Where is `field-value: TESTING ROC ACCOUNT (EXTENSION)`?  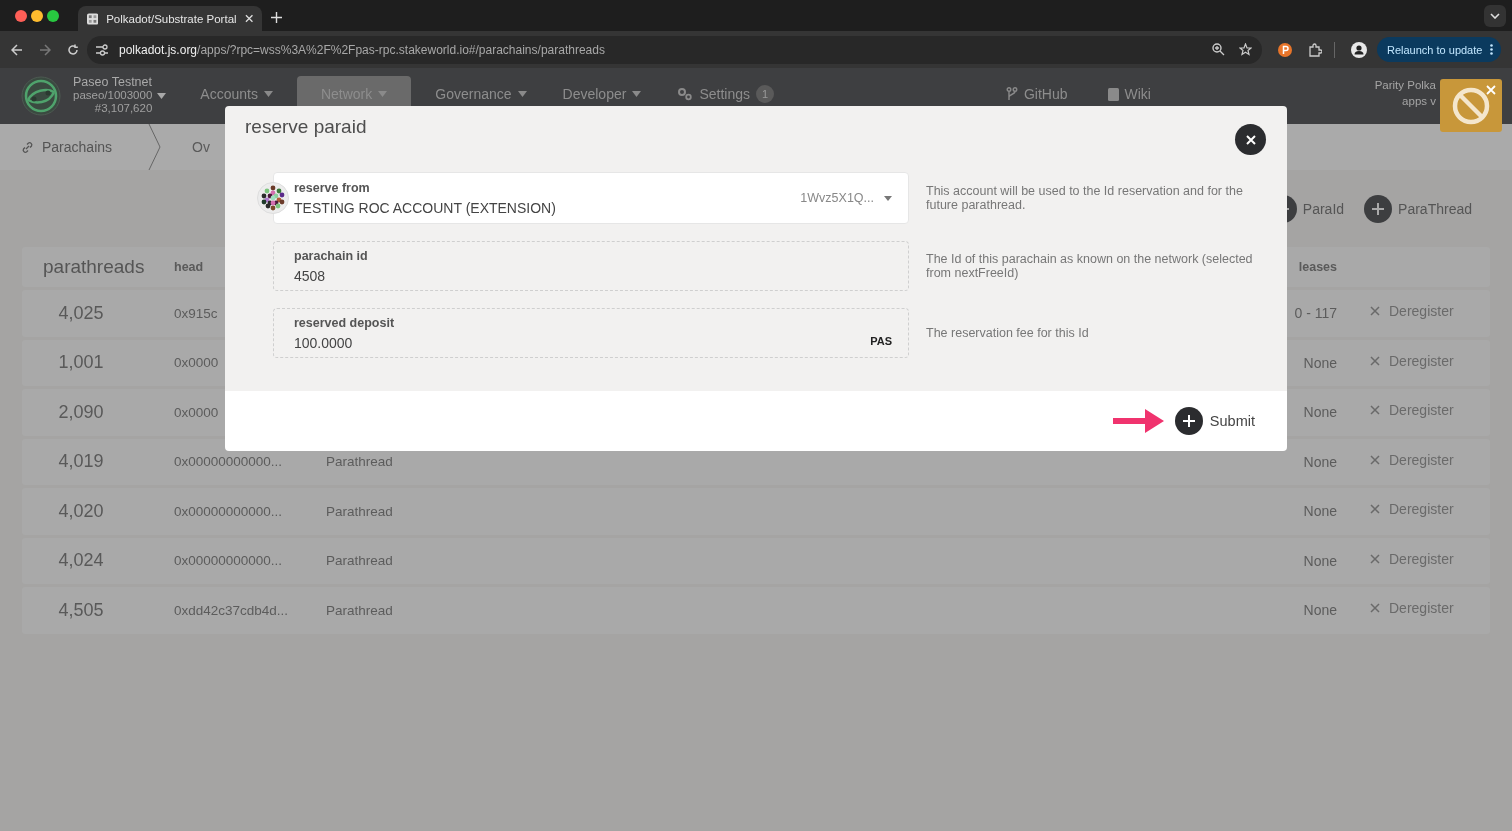 field-value: TESTING ROC ACCOUNT (EXTENSION) is located at coordinates (425, 207).